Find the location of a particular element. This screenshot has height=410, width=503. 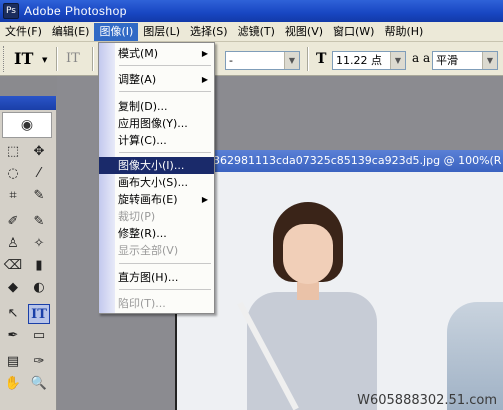

rectangle-tool-icon: ▭ is located at coordinates (39, 336).